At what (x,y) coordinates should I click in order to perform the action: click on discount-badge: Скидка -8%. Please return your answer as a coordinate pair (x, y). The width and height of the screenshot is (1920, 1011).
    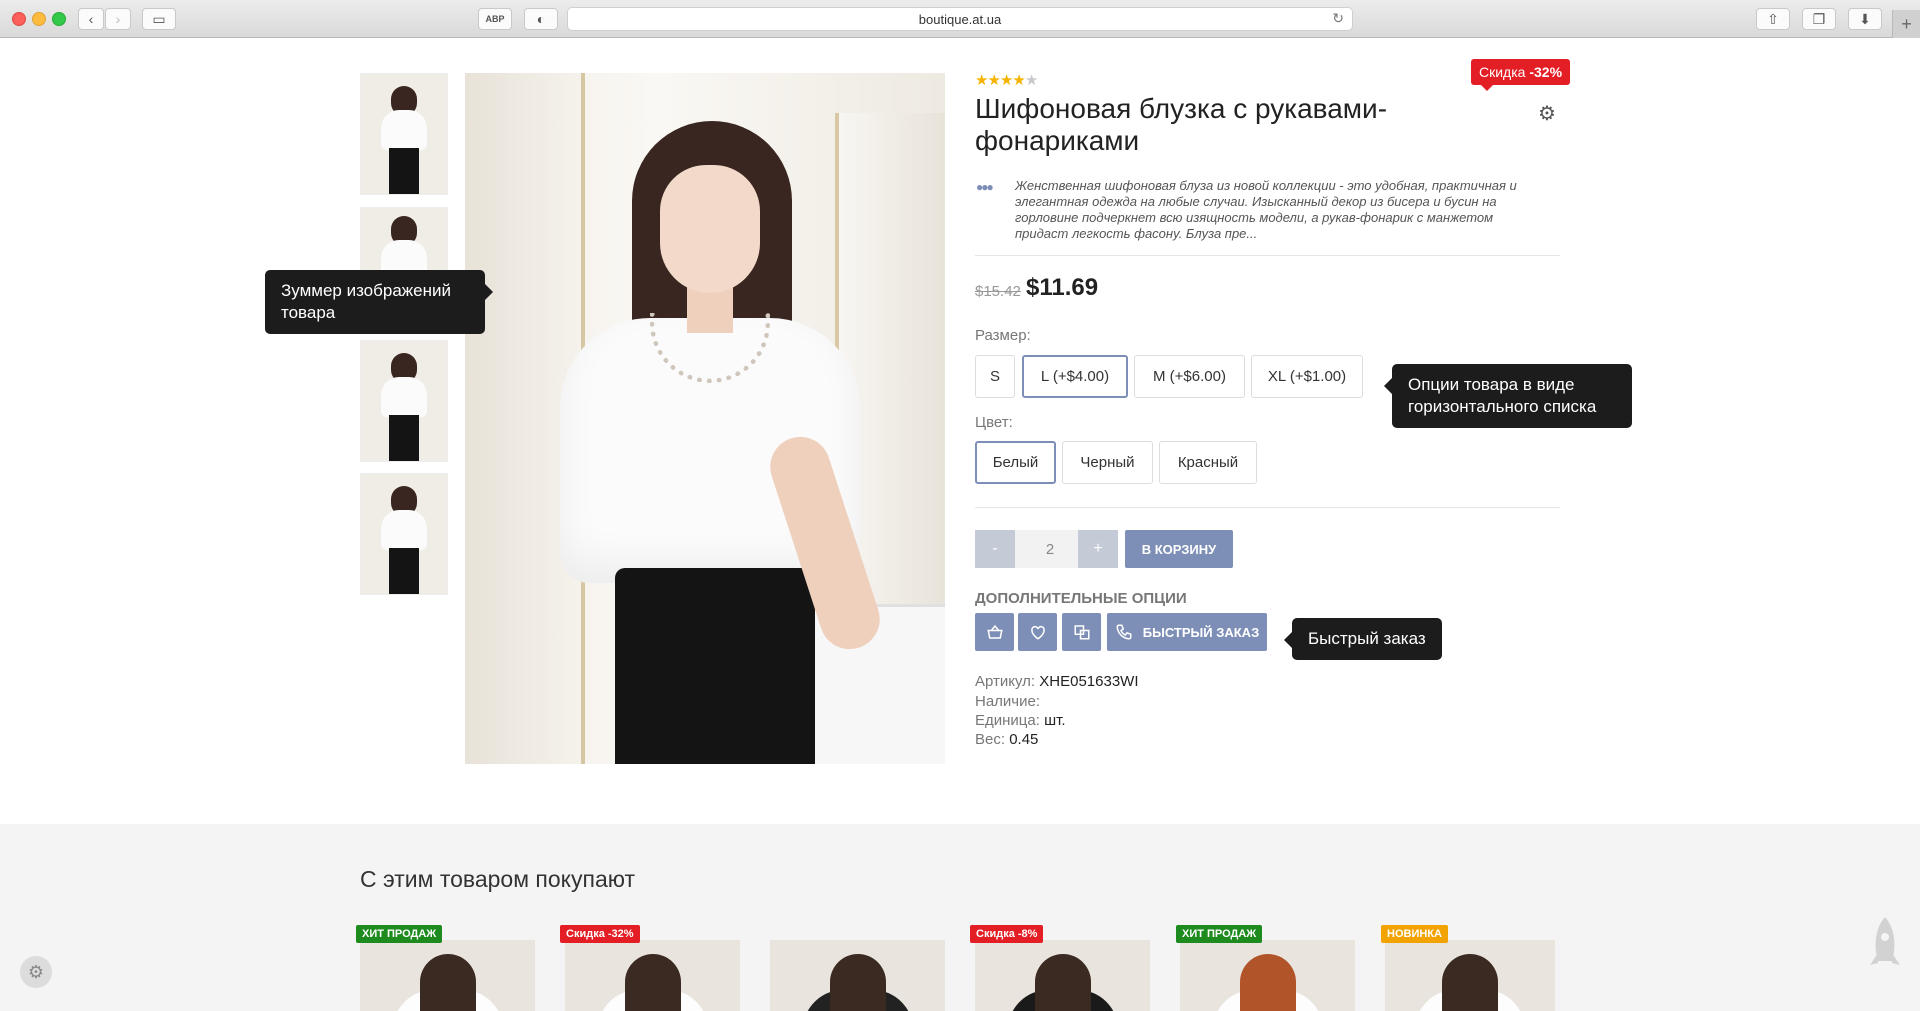
    Looking at the image, I should click on (1007, 934).